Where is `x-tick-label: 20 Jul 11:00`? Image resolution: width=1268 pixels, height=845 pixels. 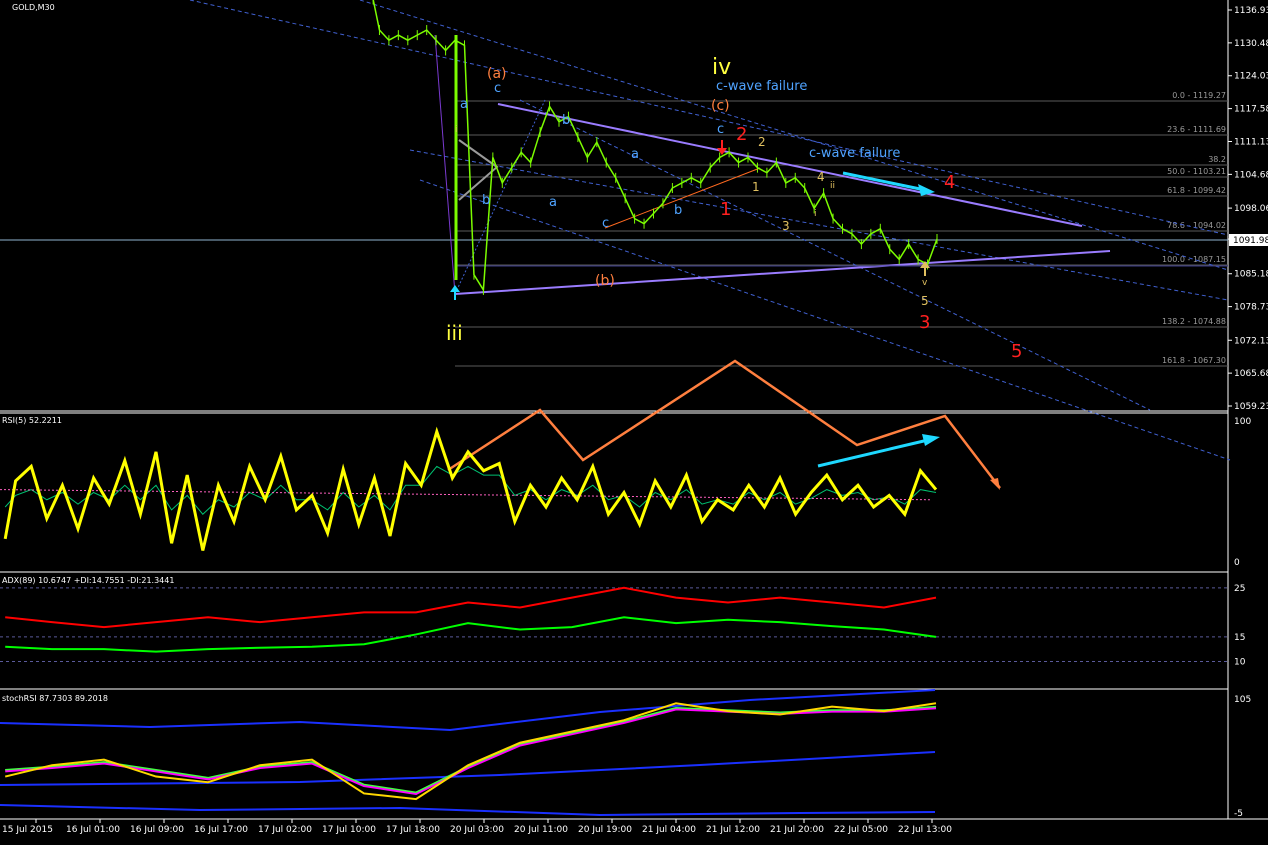 x-tick-label: 20 Jul 11:00 is located at coordinates (541, 830).